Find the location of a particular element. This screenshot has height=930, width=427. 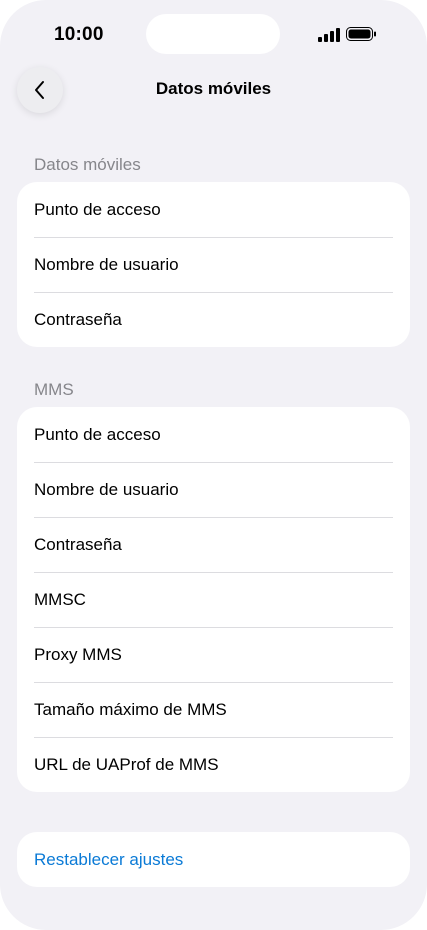

section-header-data: Datos móviles is located at coordinates (87, 164).